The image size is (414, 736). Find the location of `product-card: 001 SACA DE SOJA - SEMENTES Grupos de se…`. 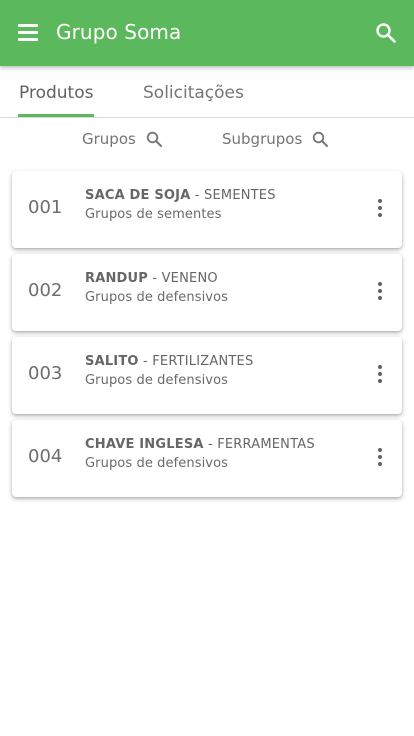

product-card: 001 SACA DE SOJA - SEMENTES Grupos de se… is located at coordinates (207, 209).